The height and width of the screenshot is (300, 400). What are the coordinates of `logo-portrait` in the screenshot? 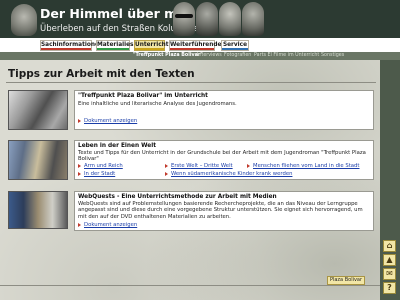 It's located at (24, 20).